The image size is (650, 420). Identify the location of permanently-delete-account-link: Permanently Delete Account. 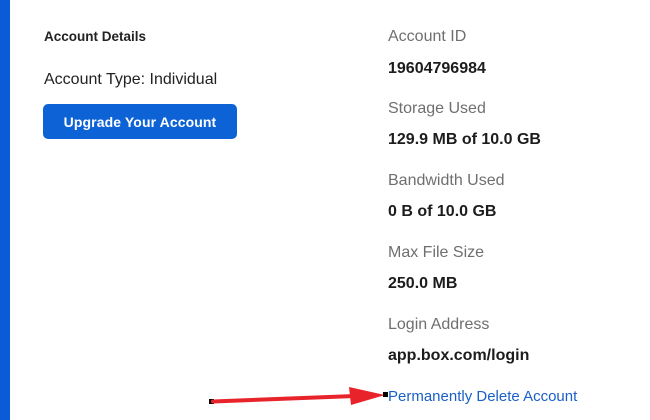
(482, 396).